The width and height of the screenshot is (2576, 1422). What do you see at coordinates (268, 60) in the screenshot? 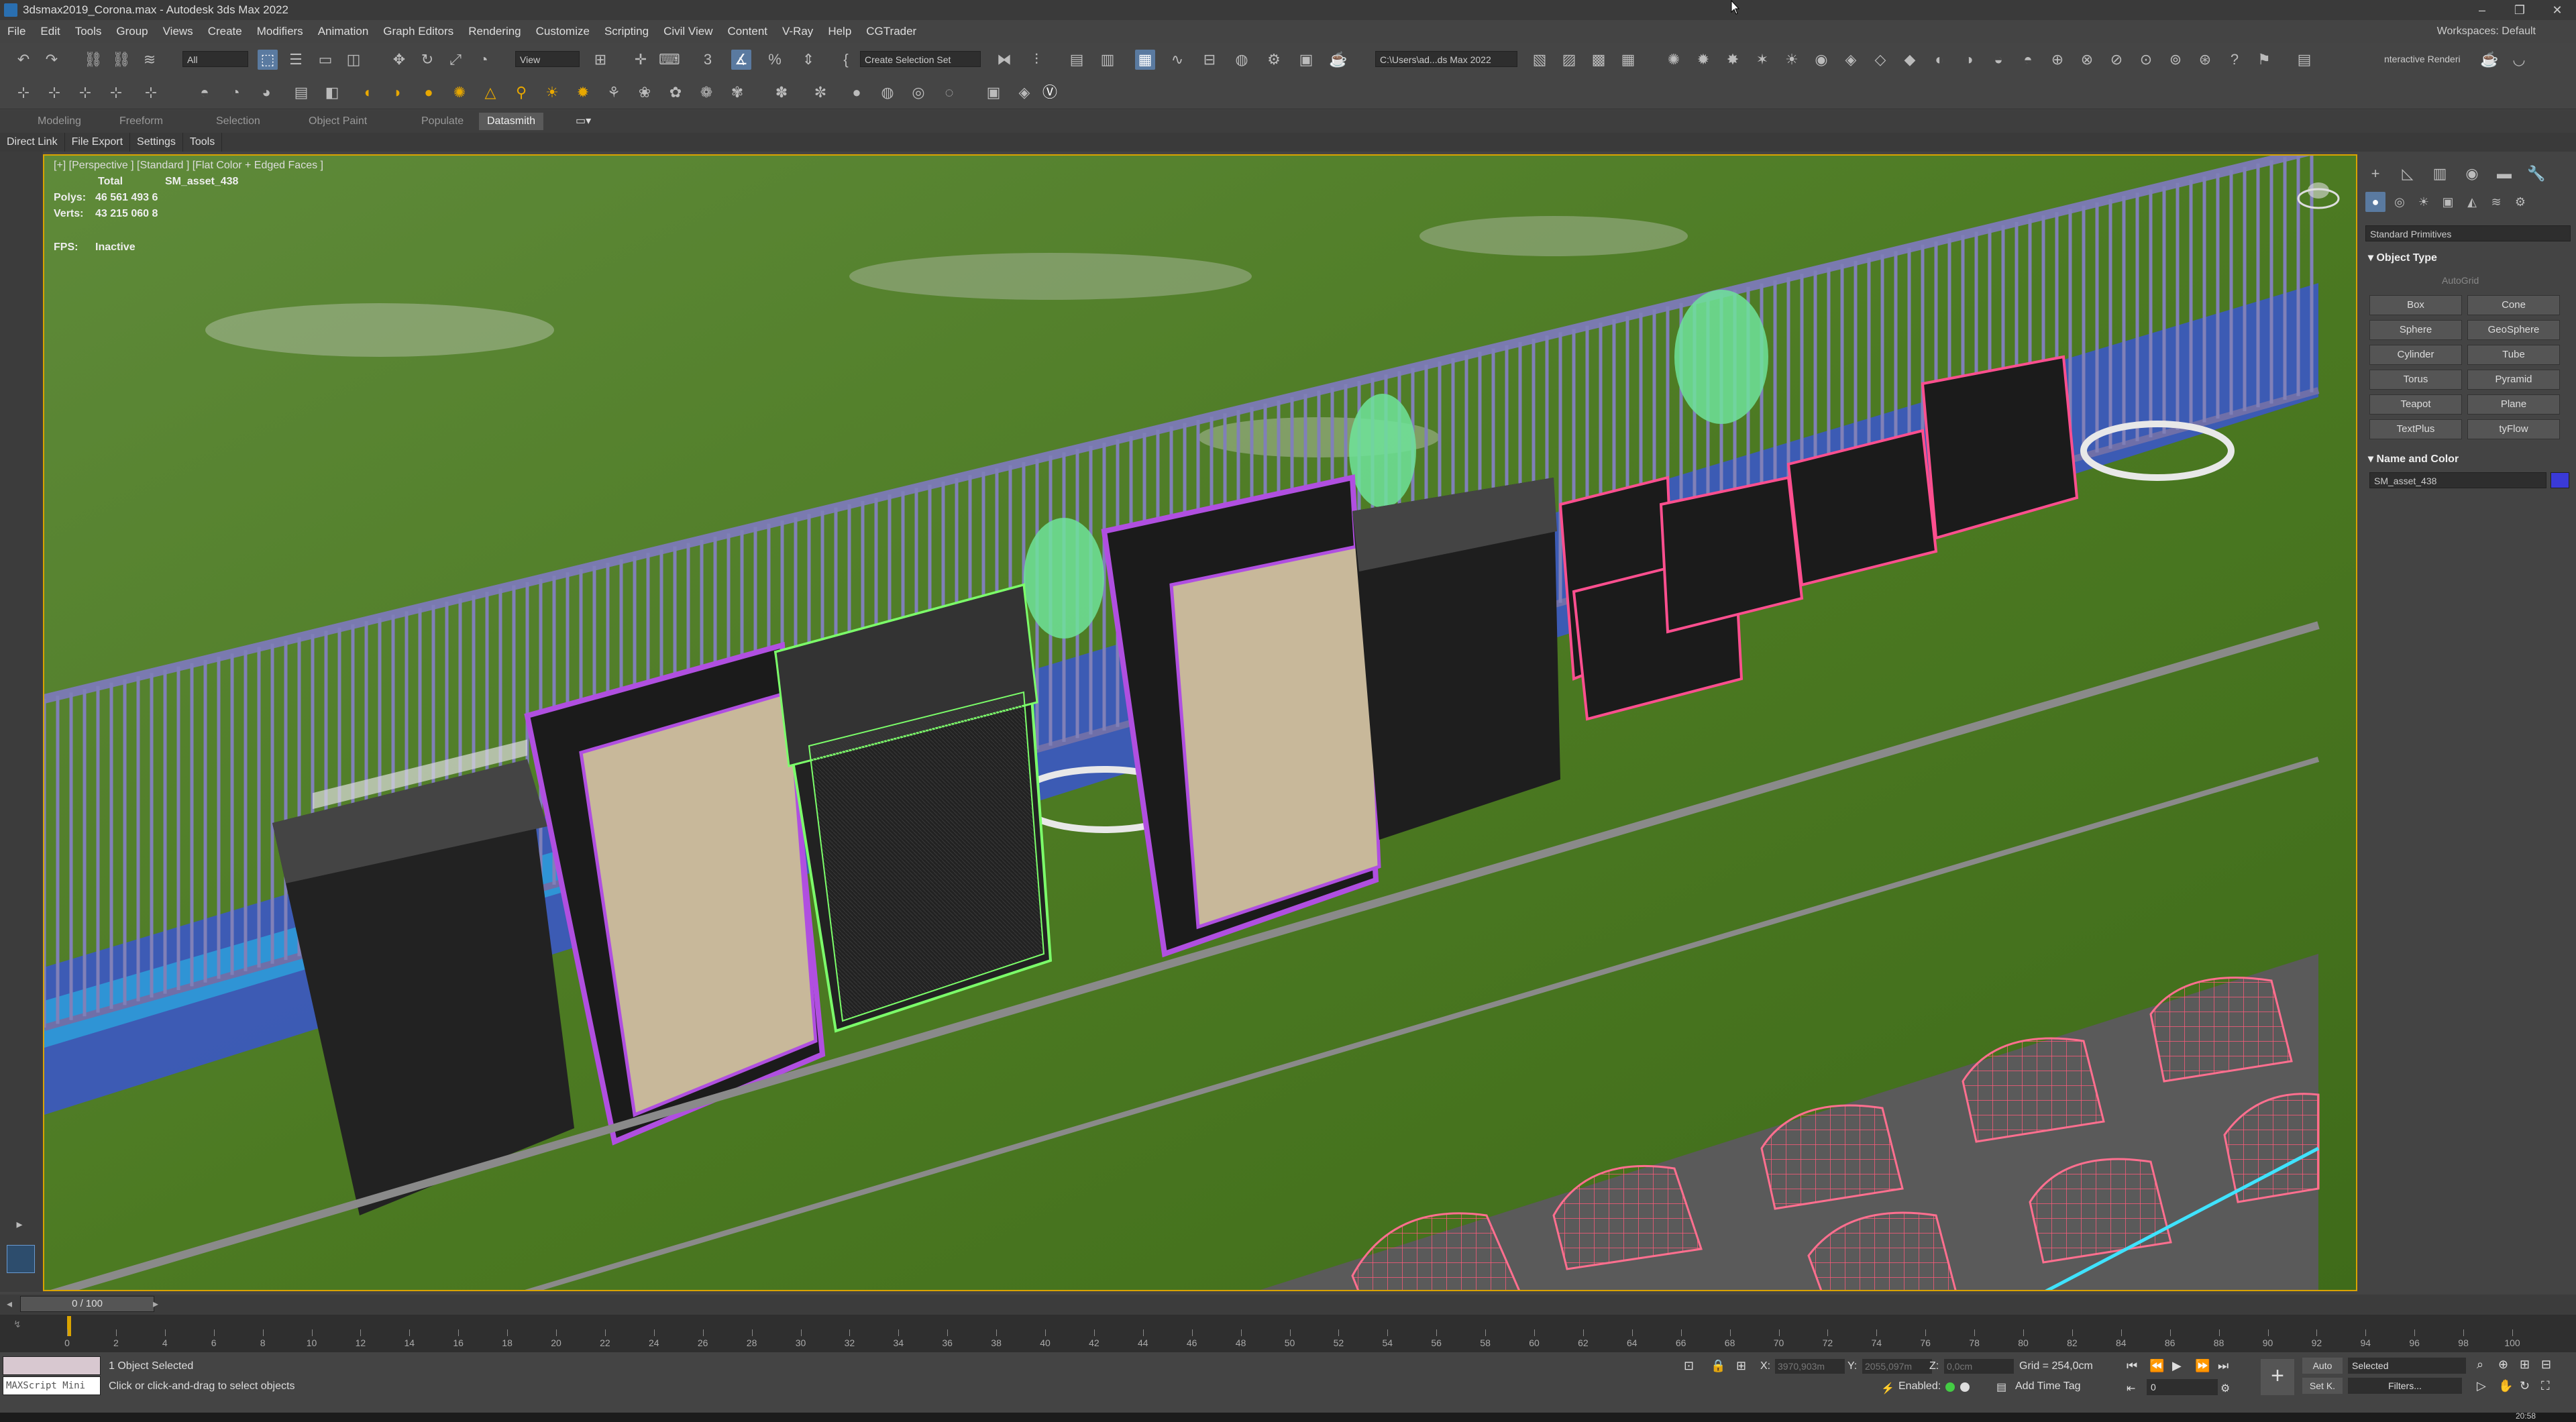
I see `select-object-icon: ⬚` at bounding box center [268, 60].